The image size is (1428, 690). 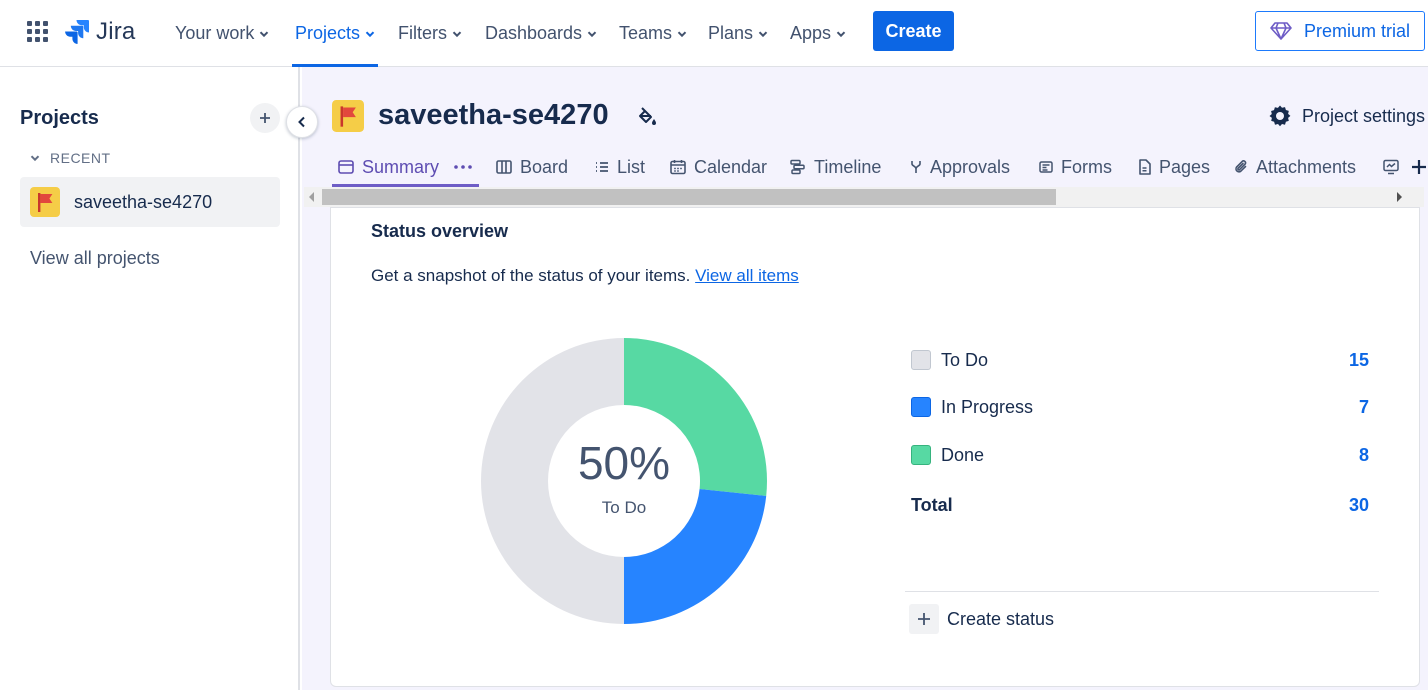 What do you see at coordinates (1281, 31) in the screenshot?
I see `diamond-icon` at bounding box center [1281, 31].